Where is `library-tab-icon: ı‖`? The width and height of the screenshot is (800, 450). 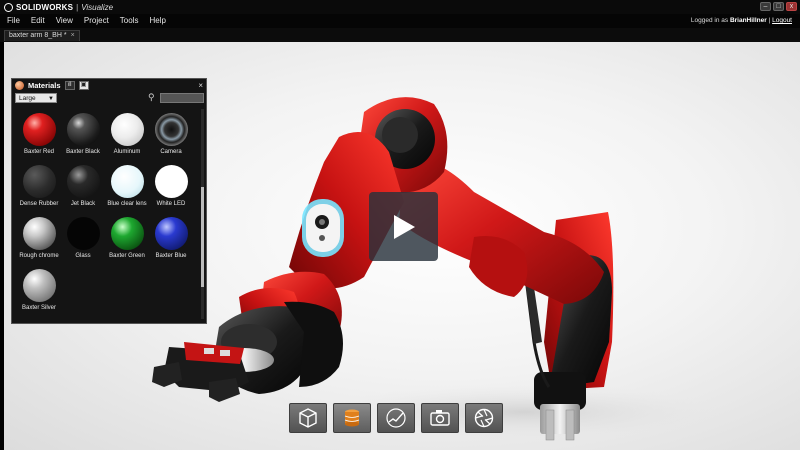
library-tab-icon: ı‖ is located at coordinates (69, 85).